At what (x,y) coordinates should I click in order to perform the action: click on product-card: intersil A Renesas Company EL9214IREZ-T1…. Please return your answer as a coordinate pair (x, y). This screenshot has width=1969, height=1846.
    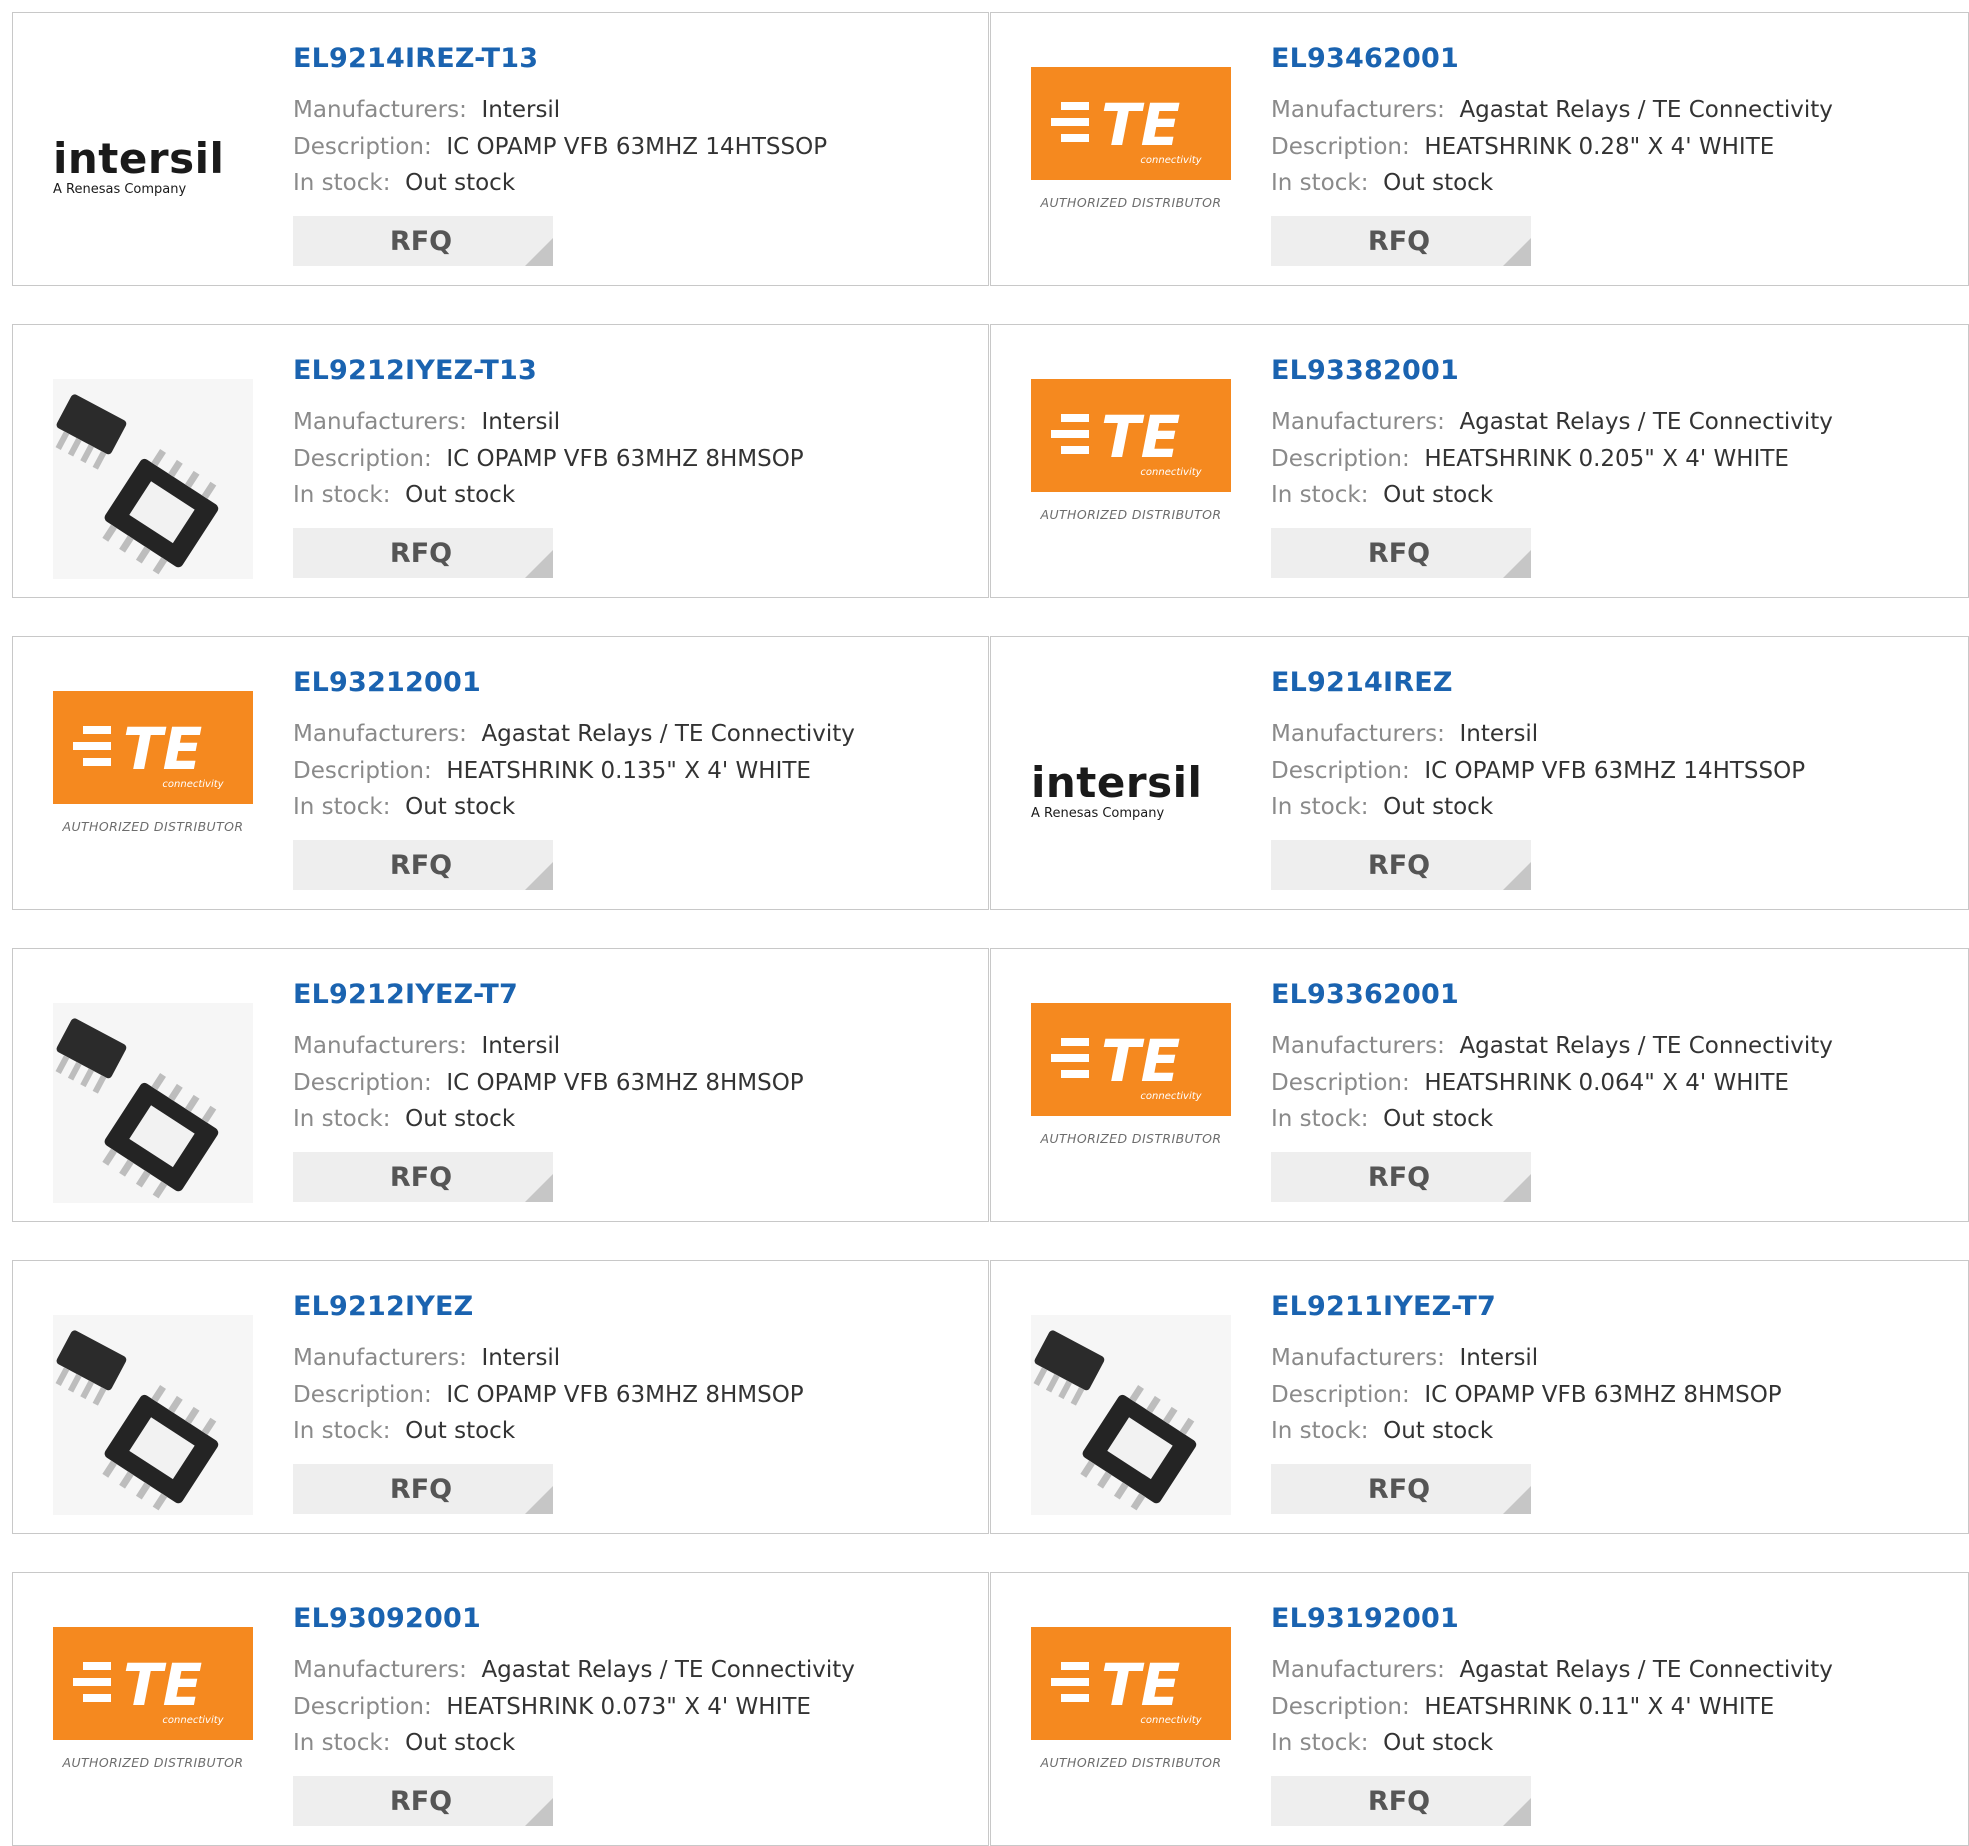
    Looking at the image, I should click on (500, 149).